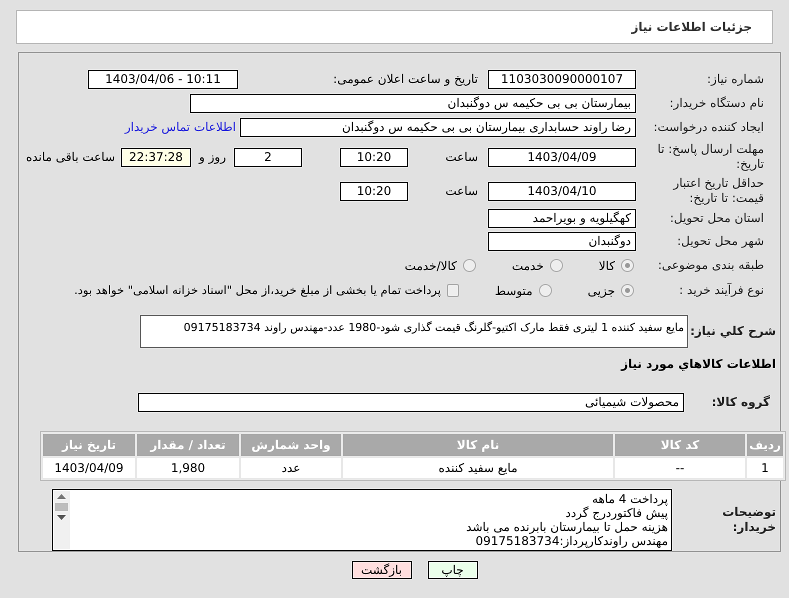 This screenshot has height=598, width=789. I want to click on table-cell: 1403/04/09, so click(89, 468).